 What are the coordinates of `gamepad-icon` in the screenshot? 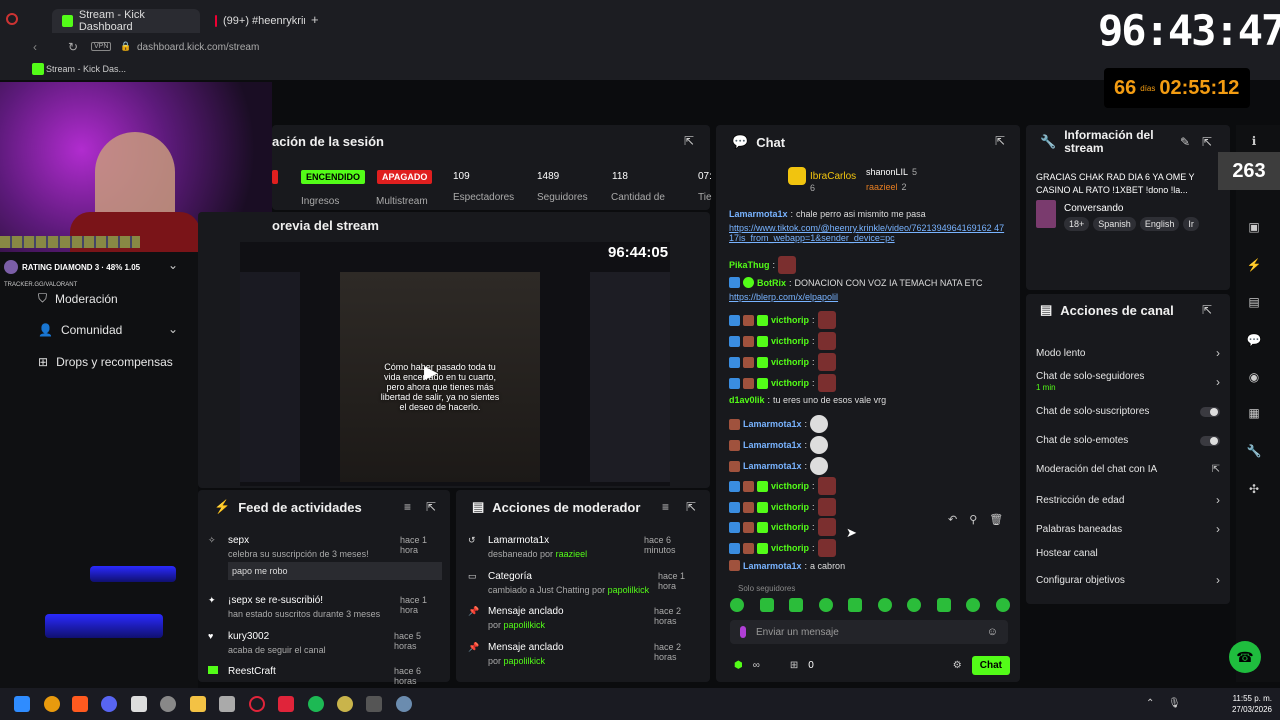 It's located at (227, 704).